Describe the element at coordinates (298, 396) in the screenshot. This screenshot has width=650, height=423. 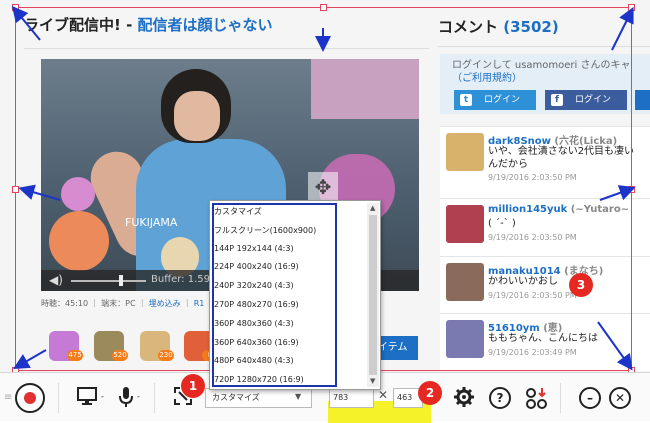
I see `chevron-down-icon: ▼` at that location.